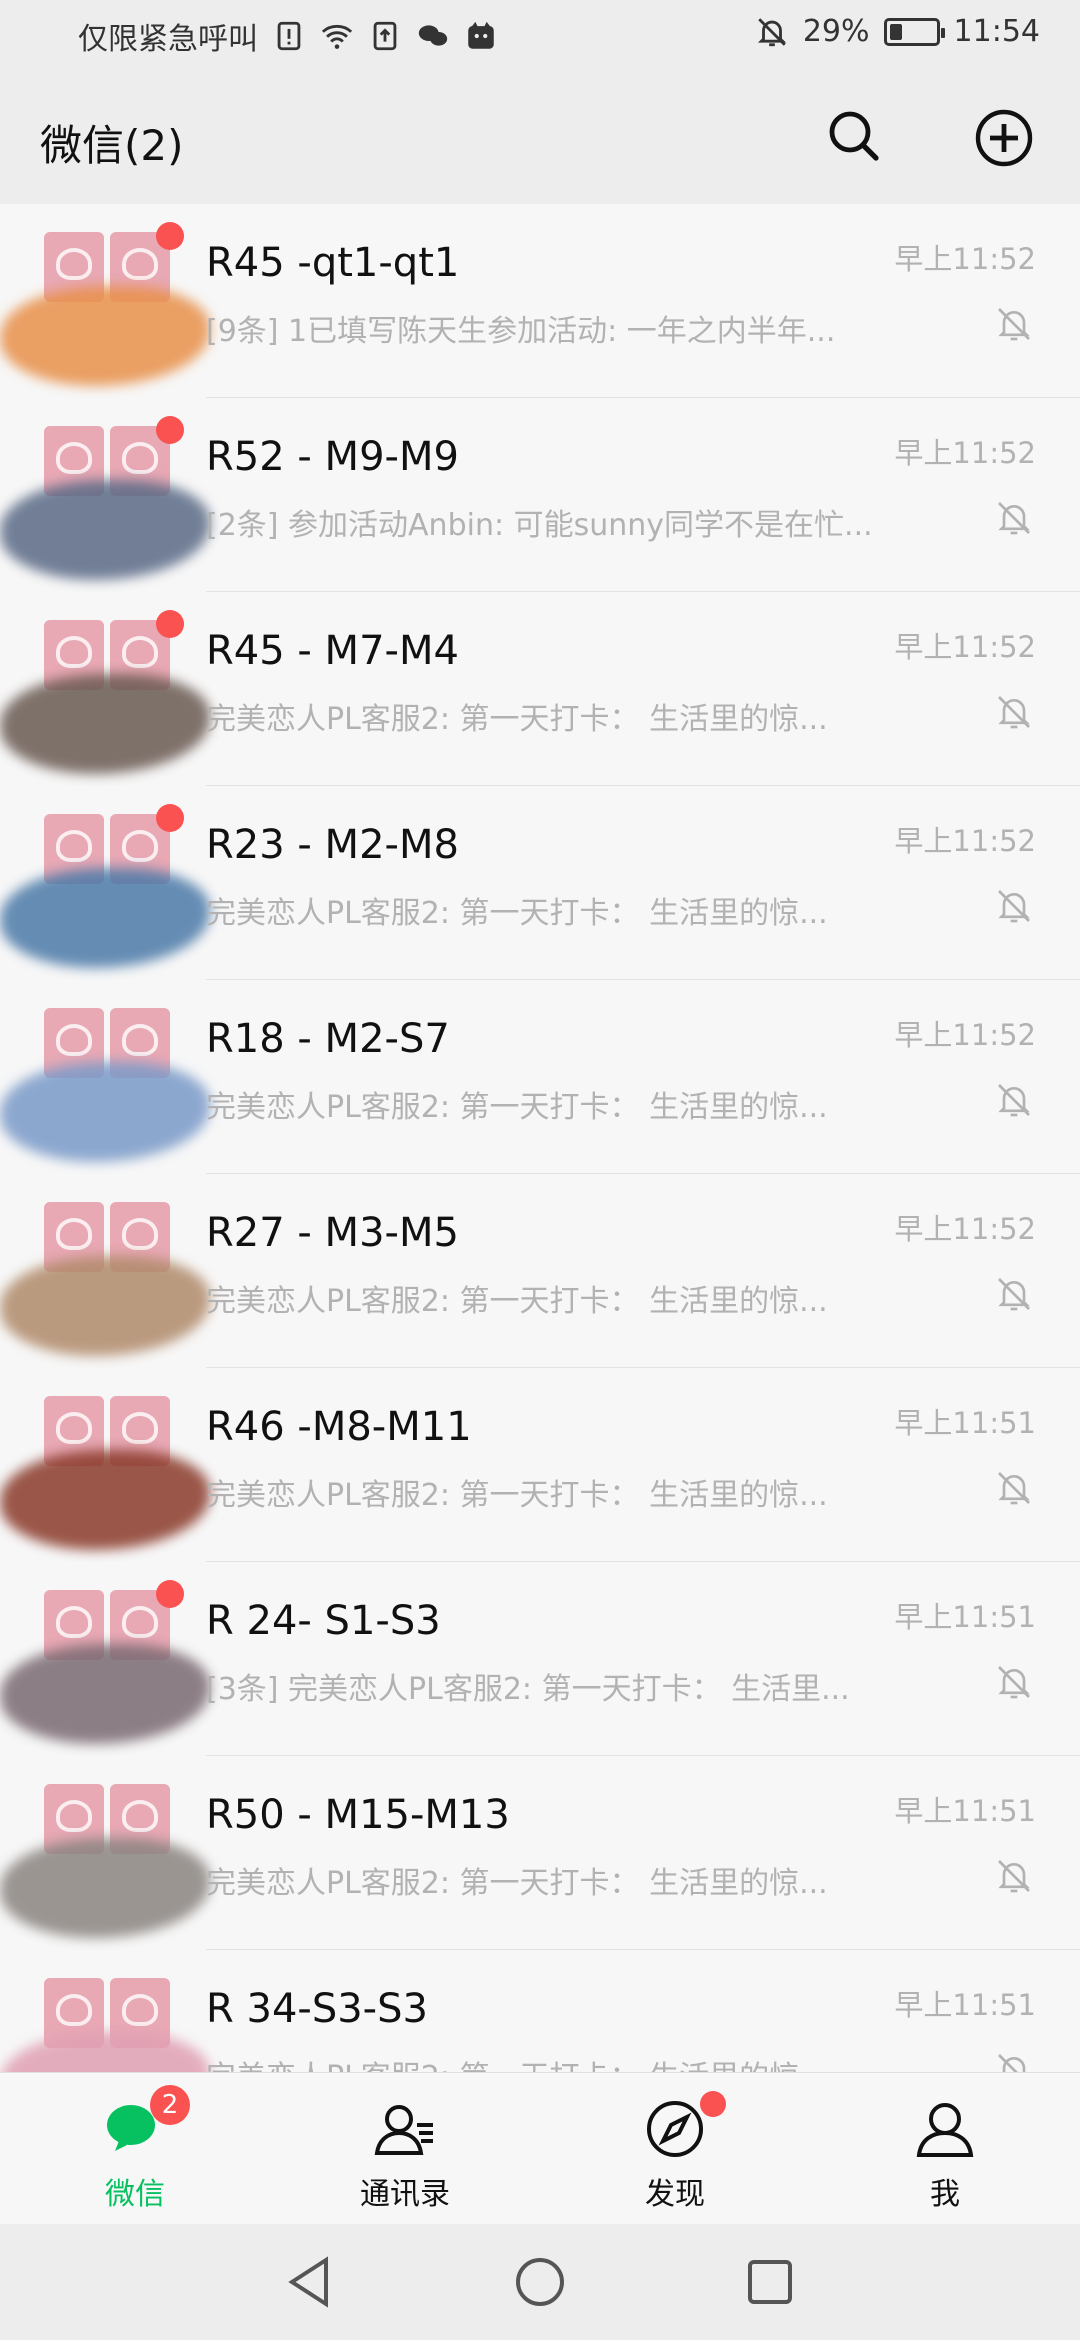 The image size is (1080, 2340). Describe the element at coordinates (317, 2009) in the screenshot. I see `chat-name: R 34-S3-S3` at that location.